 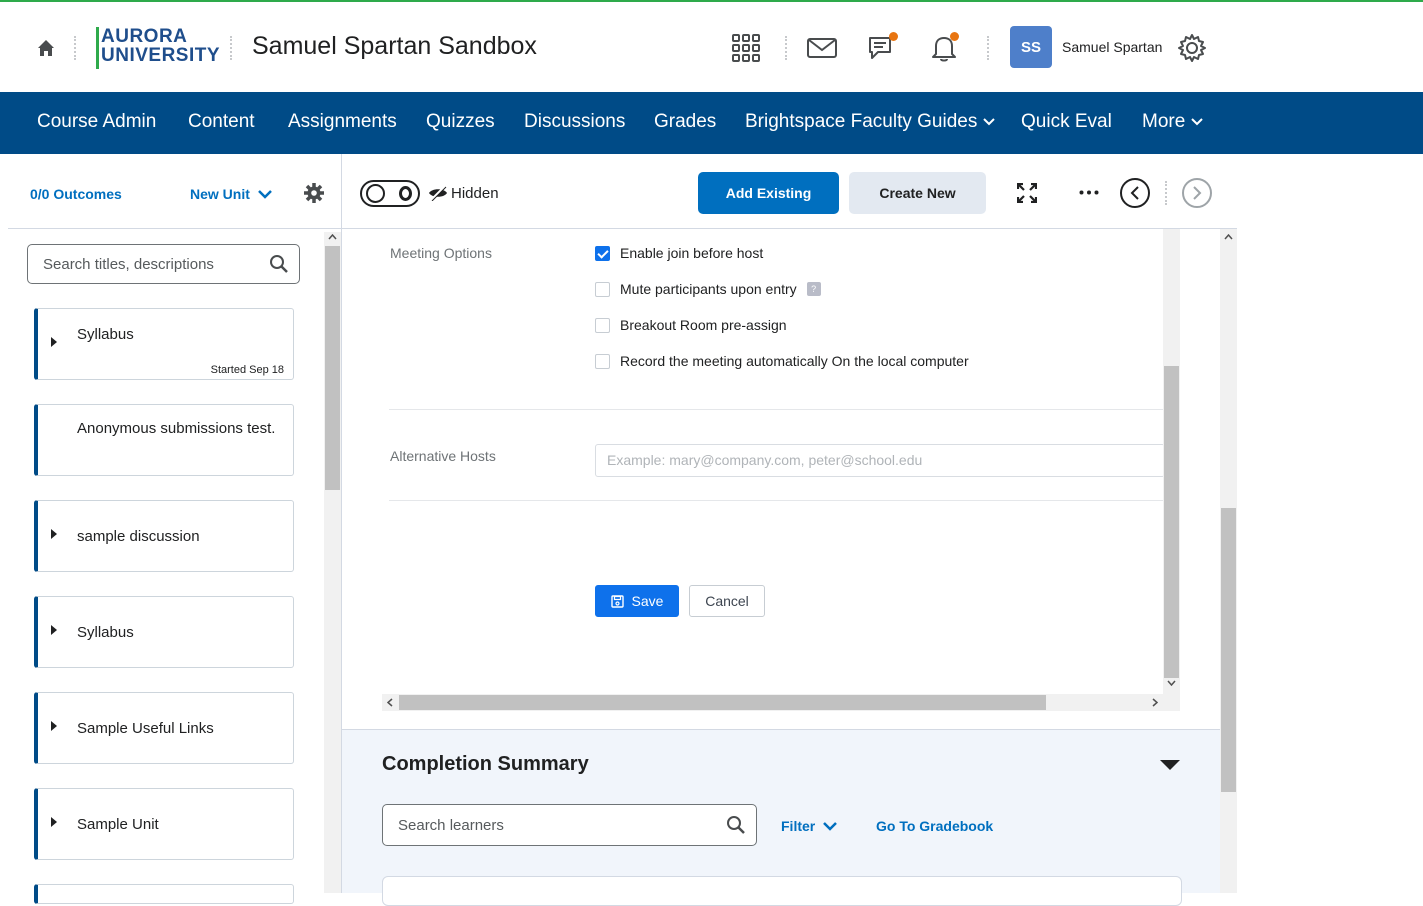 What do you see at coordinates (934, 826) in the screenshot?
I see `go-to-gradebook-link: Go To Gradebook` at bounding box center [934, 826].